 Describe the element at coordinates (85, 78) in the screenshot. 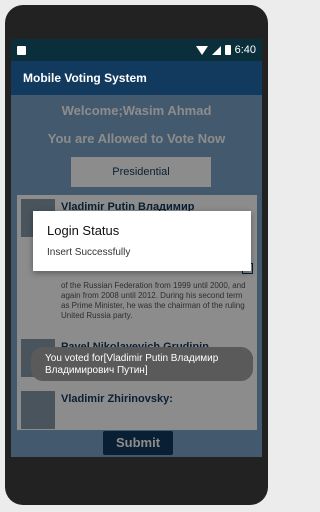

I see `app-title: Mobile Voting System` at that location.